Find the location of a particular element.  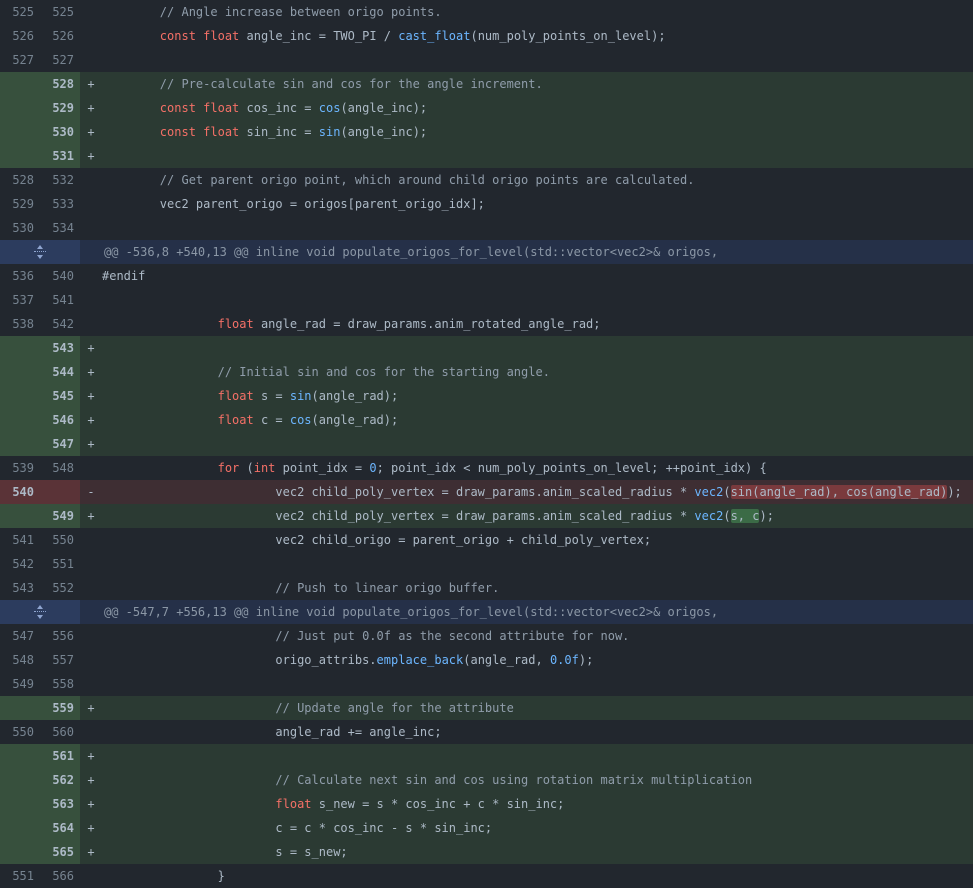

new-line-number is located at coordinates (60, 492).